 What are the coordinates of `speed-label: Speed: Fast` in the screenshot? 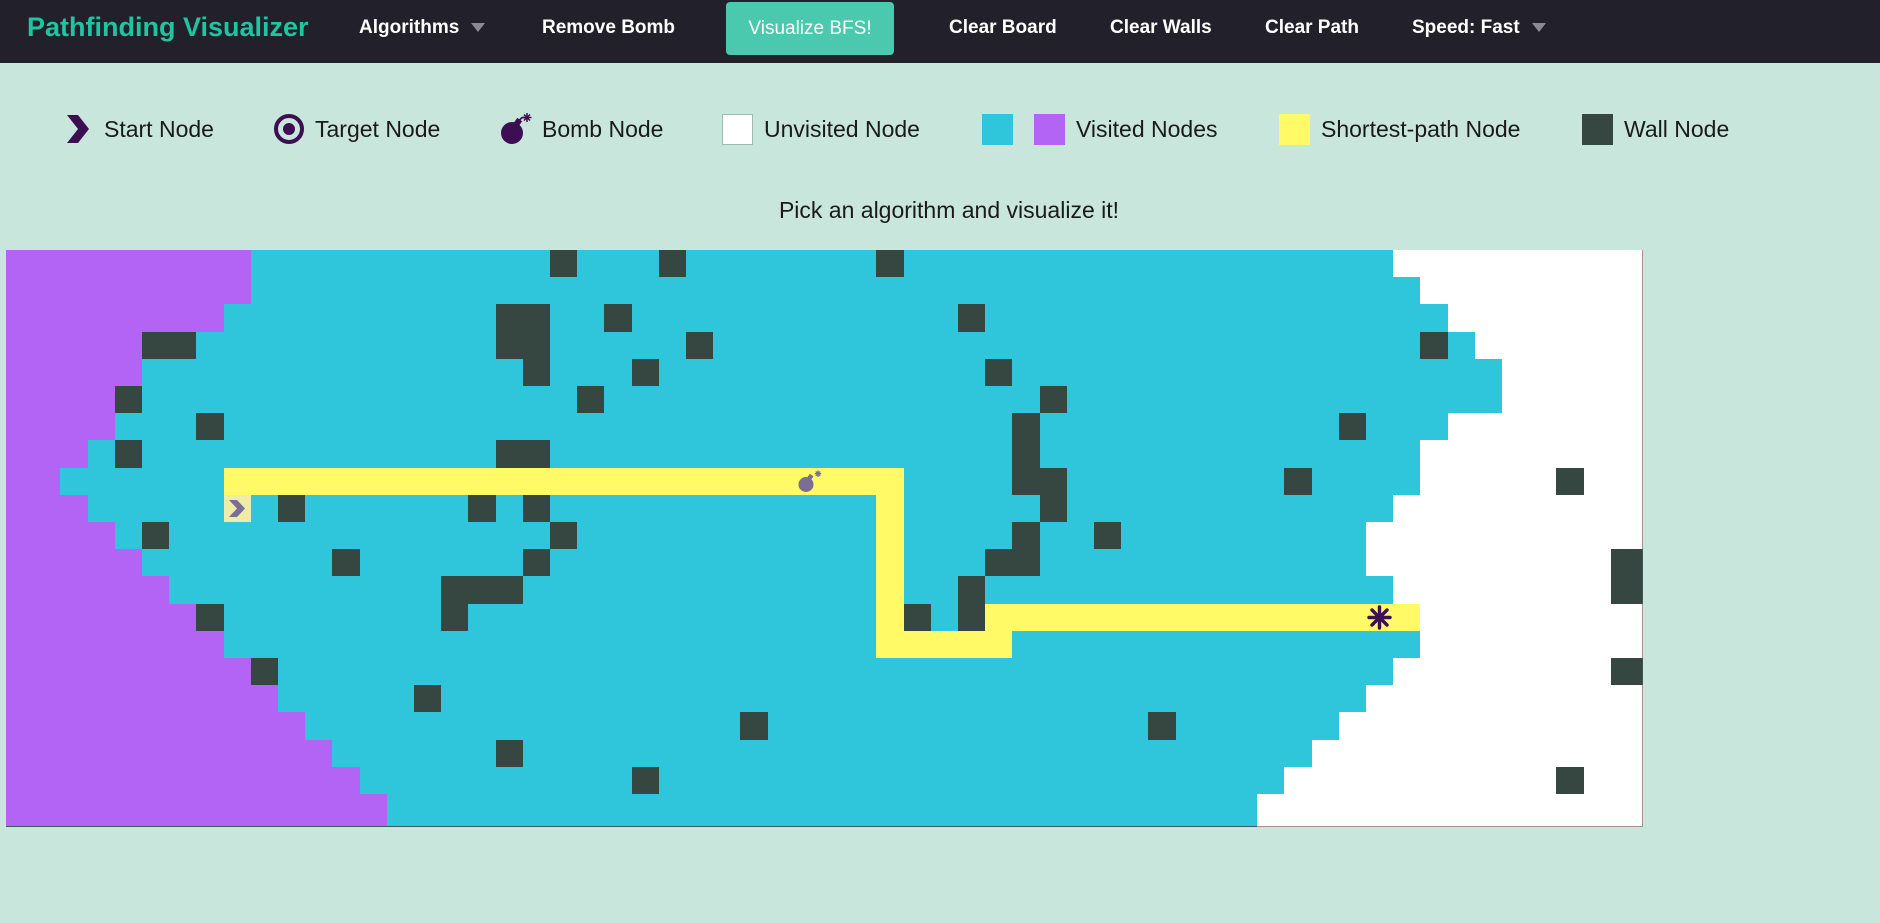 It's located at (1466, 27).